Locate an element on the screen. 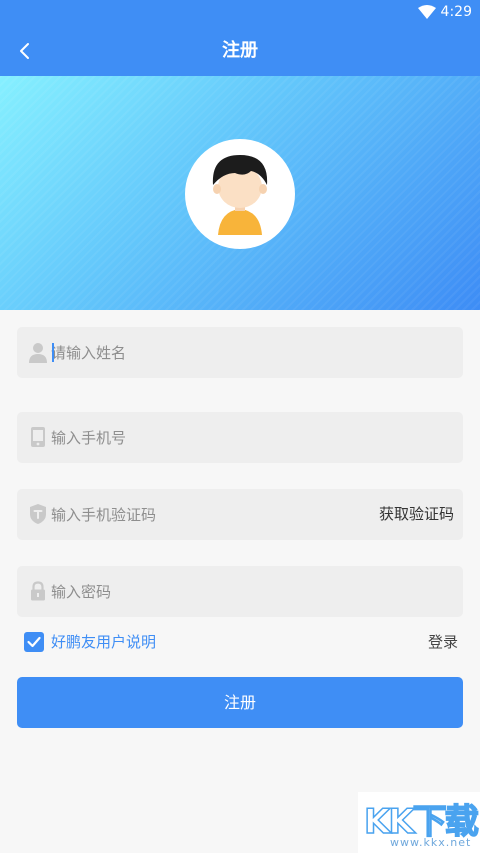 This screenshot has height=853, width=480. avatar-icon is located at coordinates (240, 195).